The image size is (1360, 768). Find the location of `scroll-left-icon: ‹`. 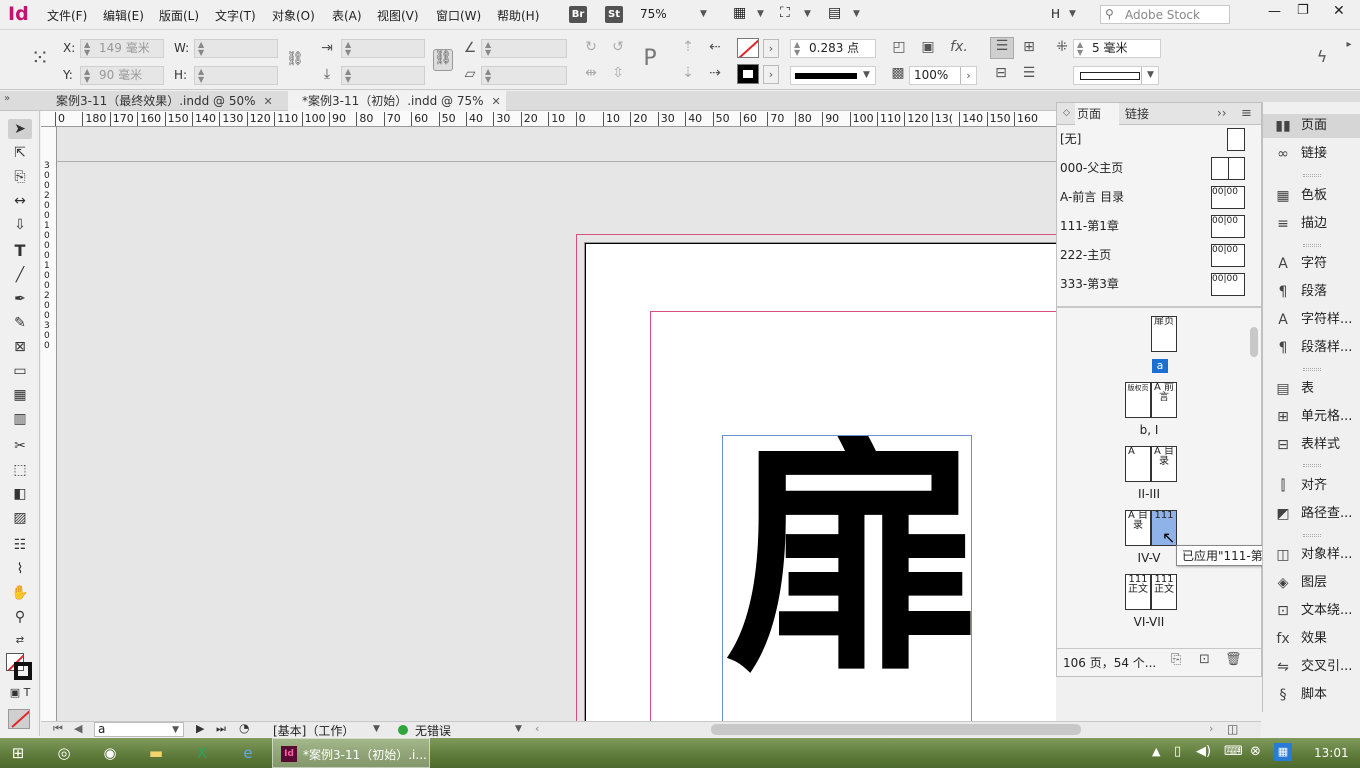

scroll-left-icon: ‹ is located at coordinates (537, 728).